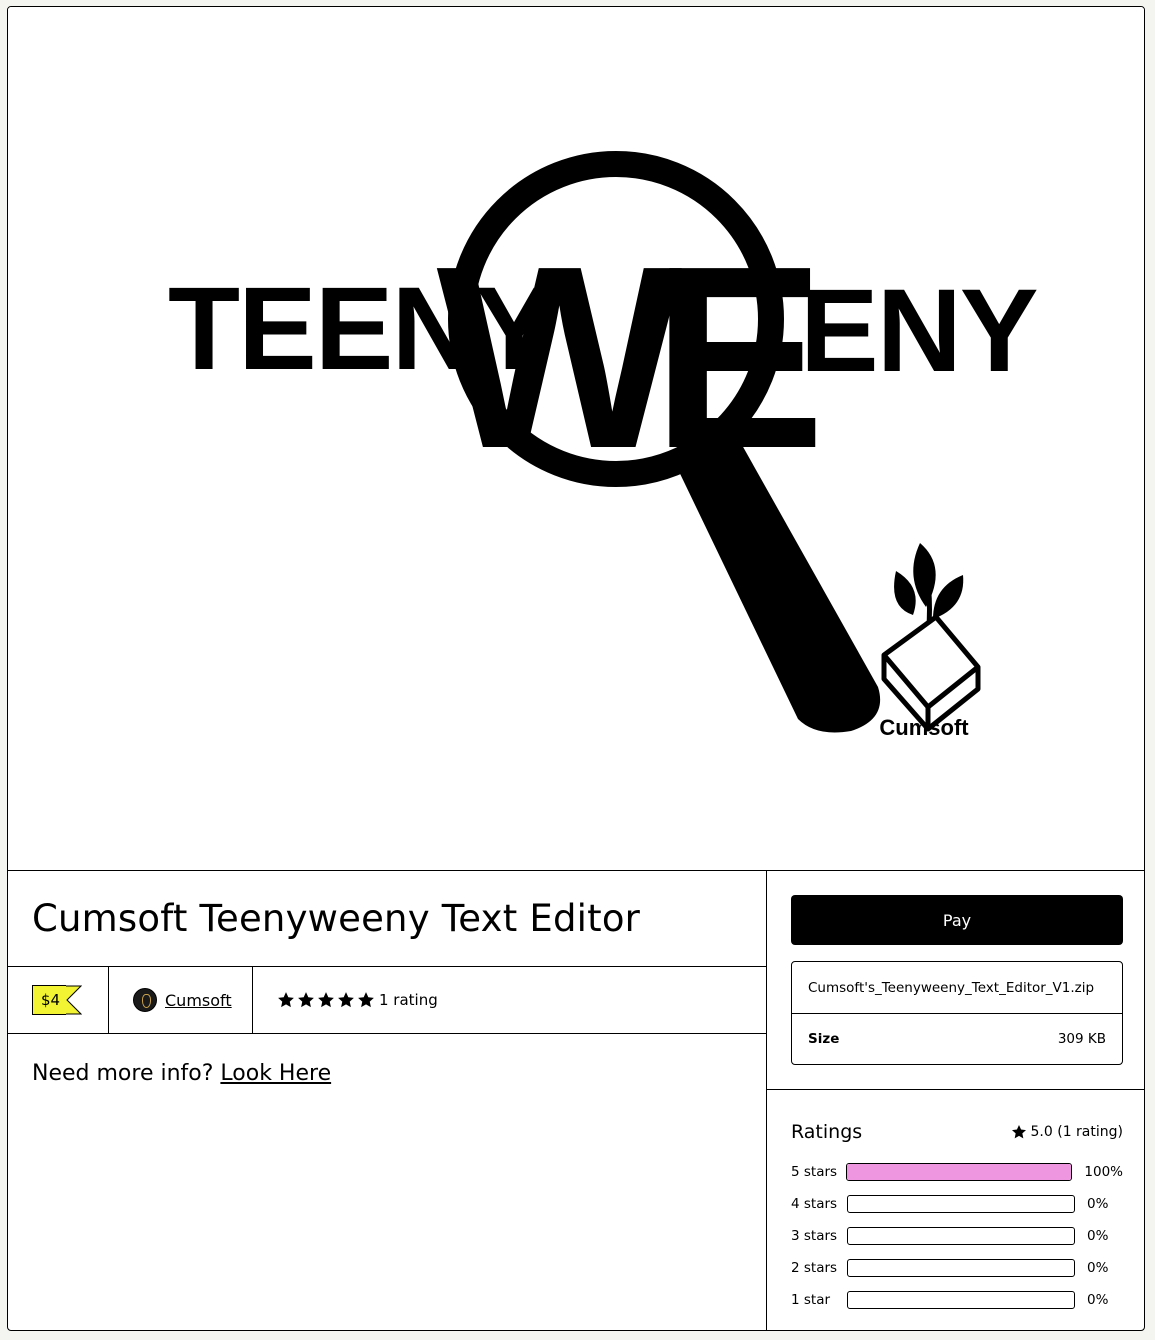  What do you see at coordinates (814, 1236) in the screenshot?
I see `rating-row-label: 3 stars` at bounding box center [814, 1236].